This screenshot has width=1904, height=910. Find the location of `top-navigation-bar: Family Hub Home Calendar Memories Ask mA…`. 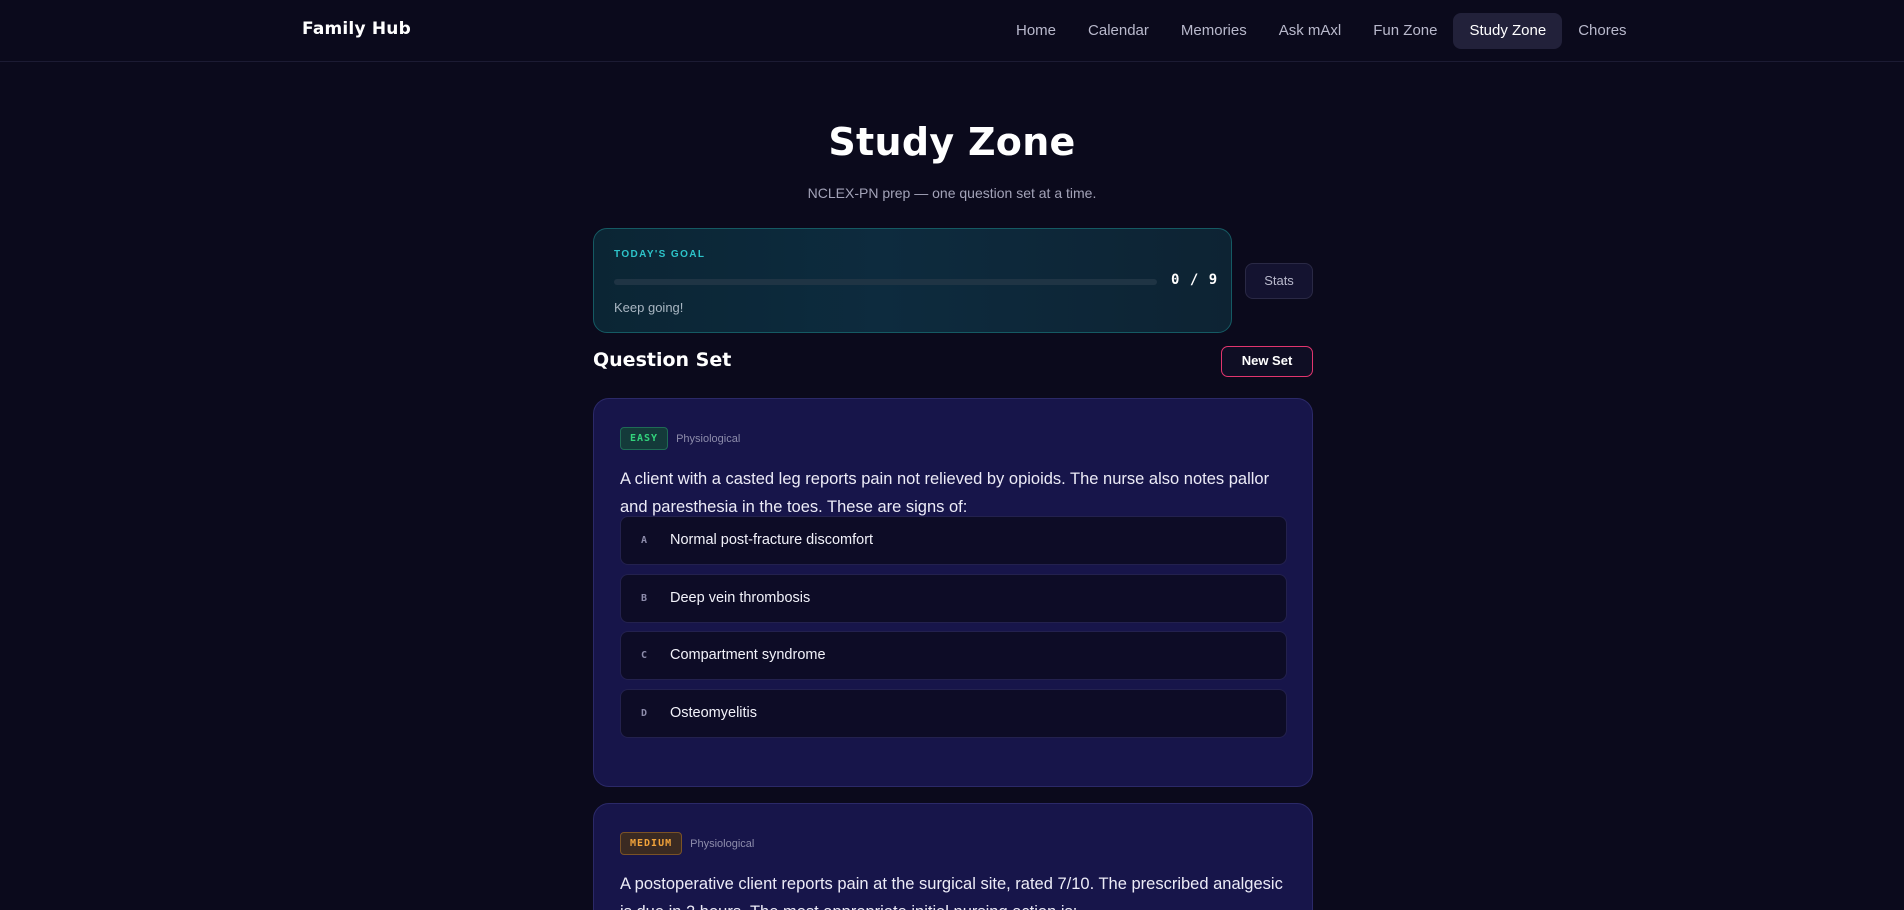

top-navigation-bar: Family Hub Home Calendar Memories Ask mA… is located at coordinates (952, 31).